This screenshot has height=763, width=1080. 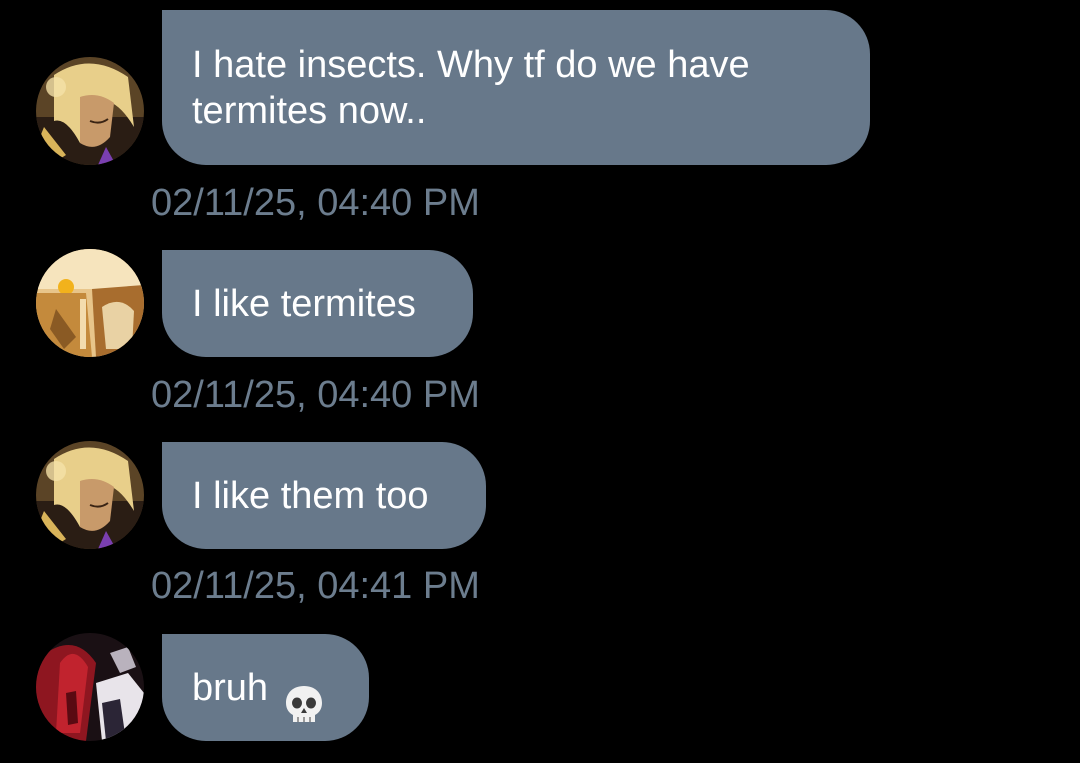 I want to click on message-bubble: bruh, so click(x=265, y=687).